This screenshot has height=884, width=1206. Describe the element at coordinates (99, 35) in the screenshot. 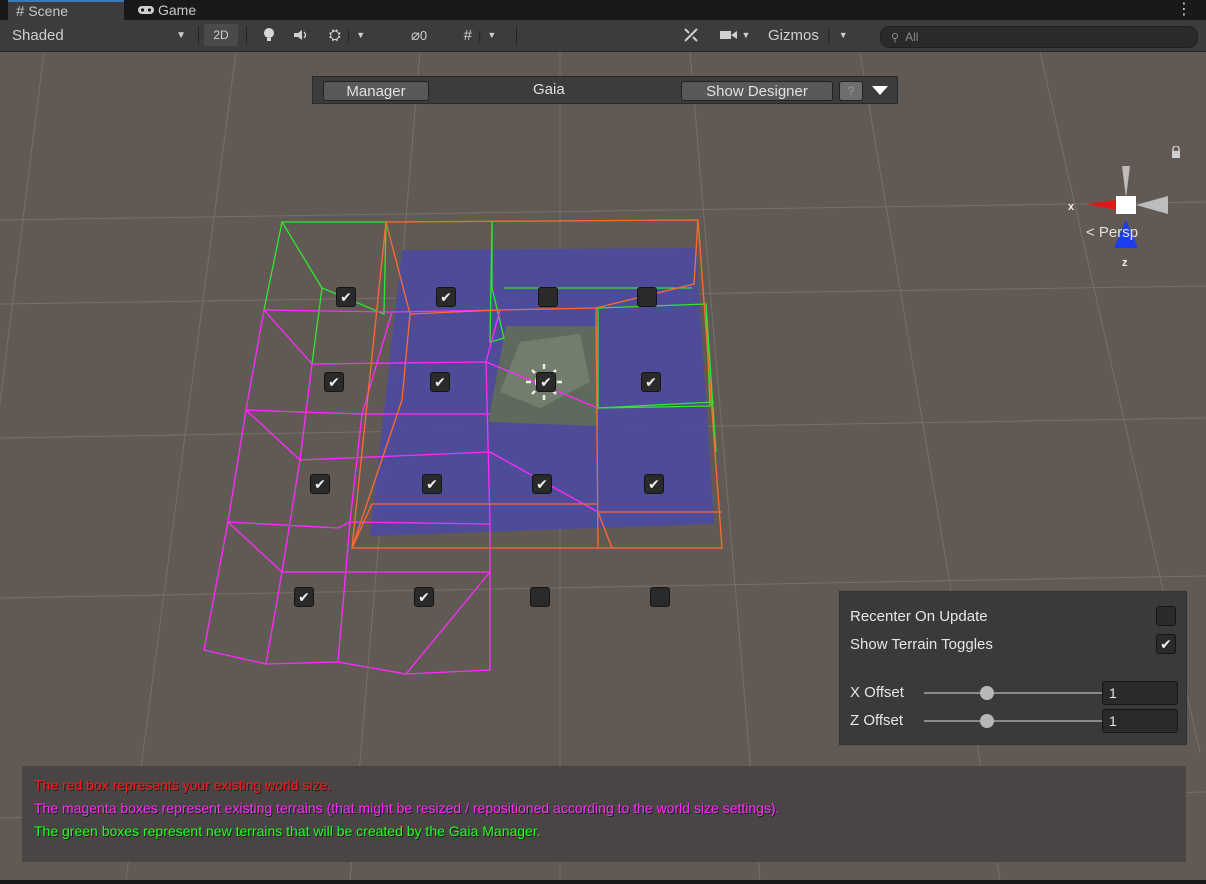

I see `shading-mode-dropdown: Shaded ▼` at that location.